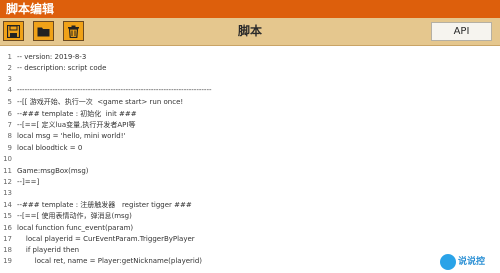 Image resolution: width=500 pixels, height=273 pixels. I want to click on code-text: Game:msgBox(msg), so click(53, 171).